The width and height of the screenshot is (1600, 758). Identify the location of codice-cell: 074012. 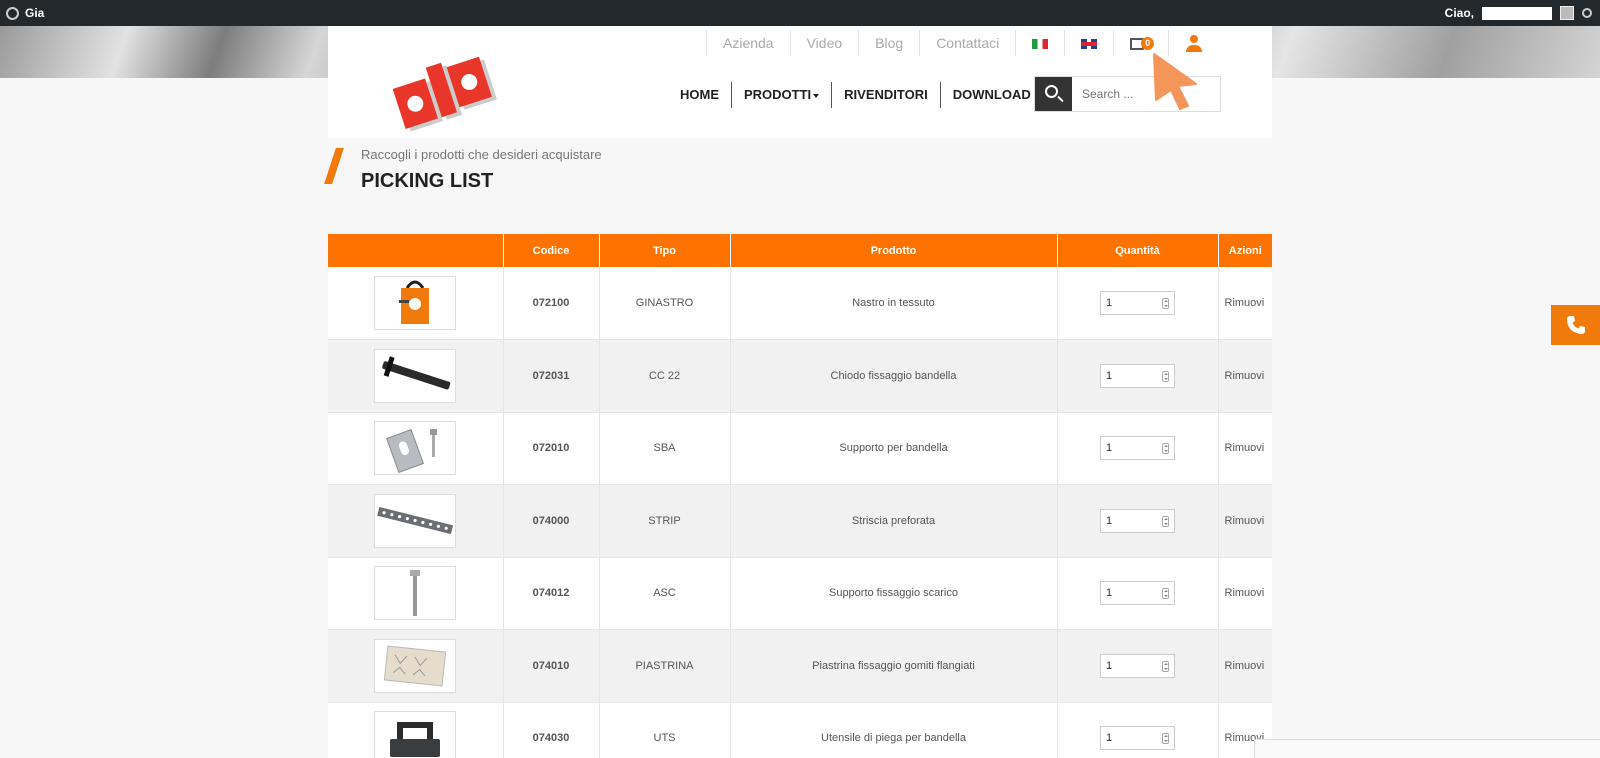
(550, 593).